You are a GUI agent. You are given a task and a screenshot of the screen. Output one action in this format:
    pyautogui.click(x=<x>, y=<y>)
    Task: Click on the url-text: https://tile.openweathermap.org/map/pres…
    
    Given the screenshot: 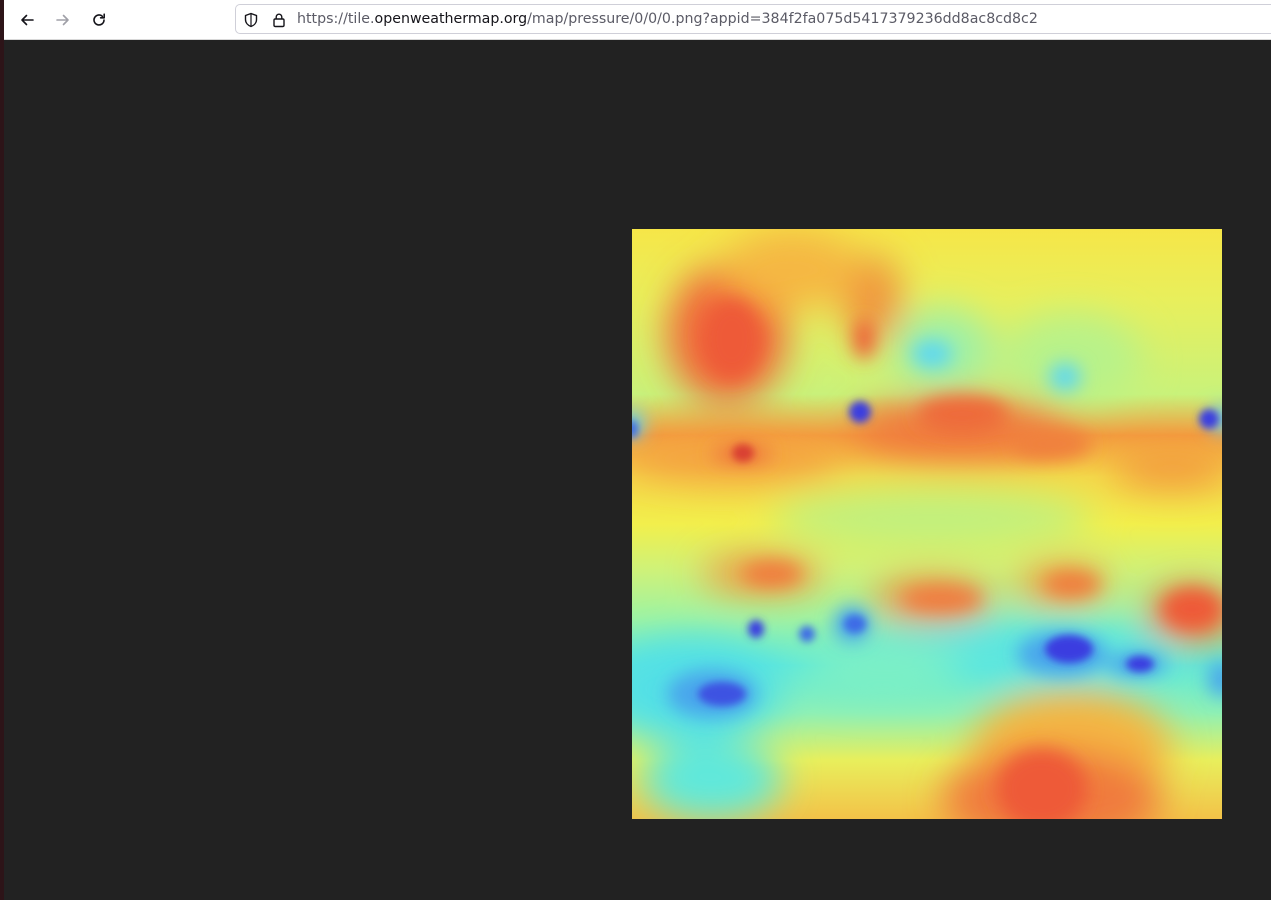 What is the action you would take?
    pyautogui.click(x=667, y=19)
    